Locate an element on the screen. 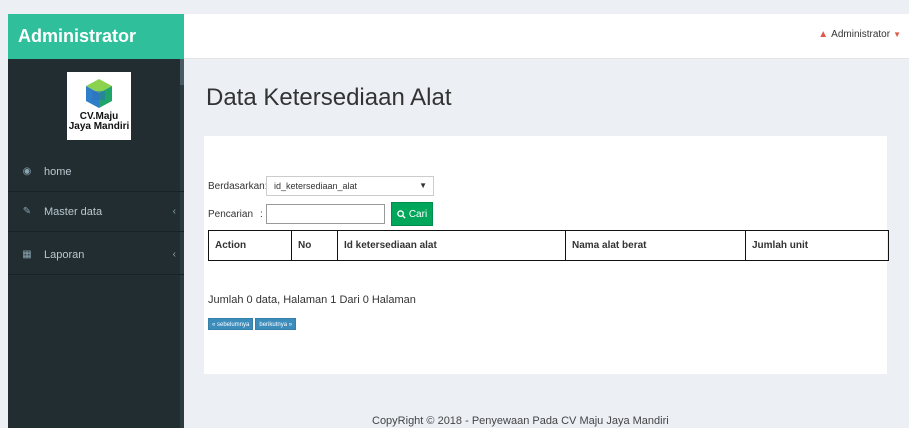 The height and width of the screenshot is (428, 909). search-button: Cari is located at coordinates (412, 214).